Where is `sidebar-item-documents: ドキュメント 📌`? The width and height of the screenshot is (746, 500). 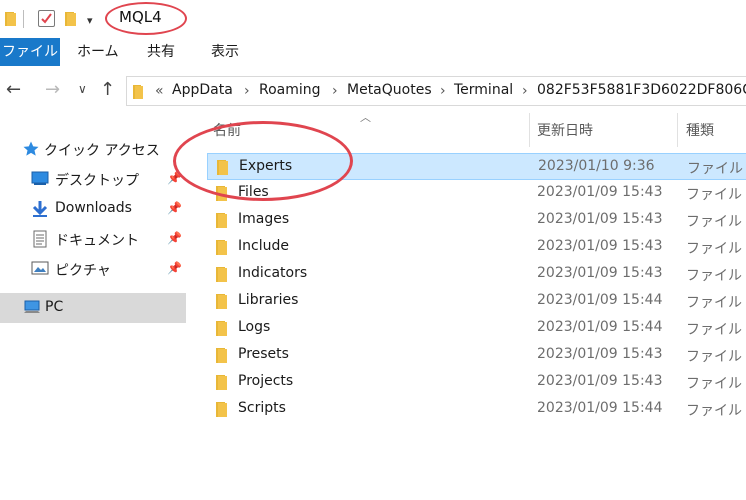 sidebar-item-documents: ドキュメント 📌 is located at coordinates (93, 239).